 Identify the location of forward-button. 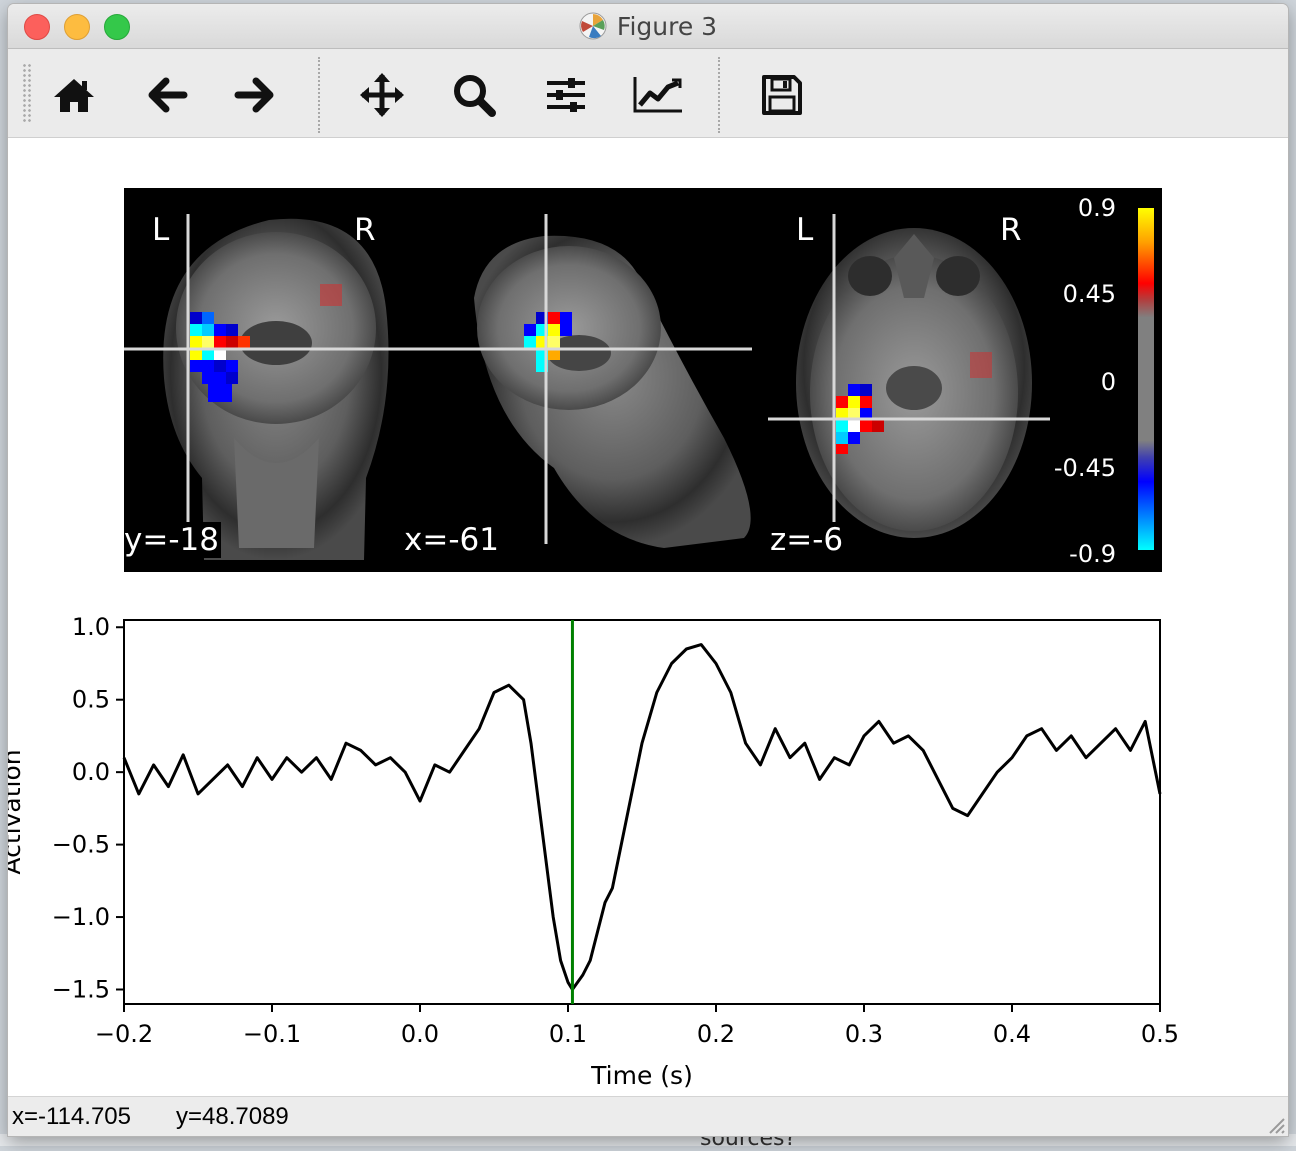
(256, 95).